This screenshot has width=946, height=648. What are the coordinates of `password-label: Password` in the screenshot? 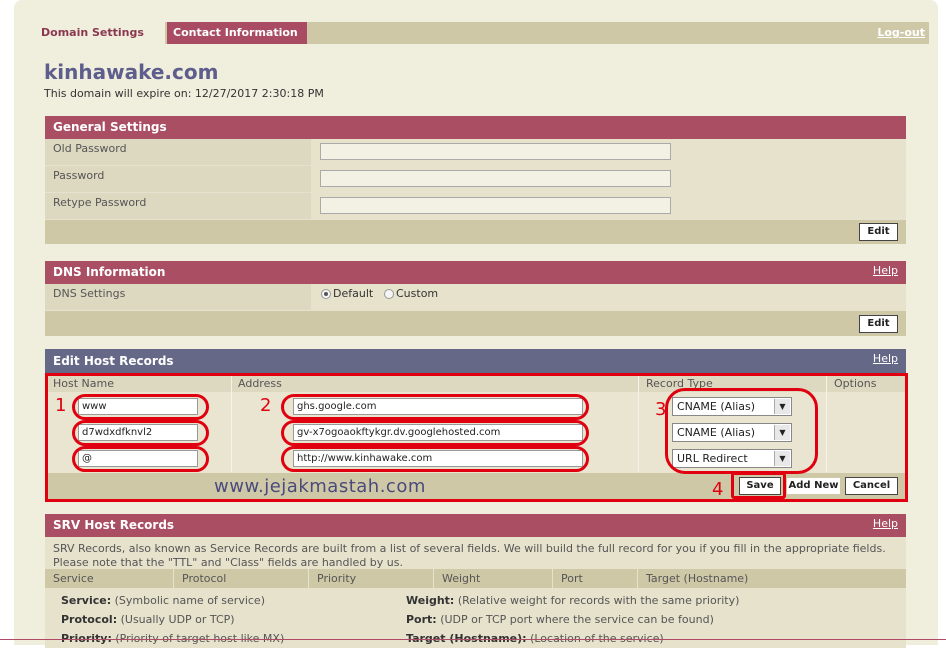 It's located at (182, 179).